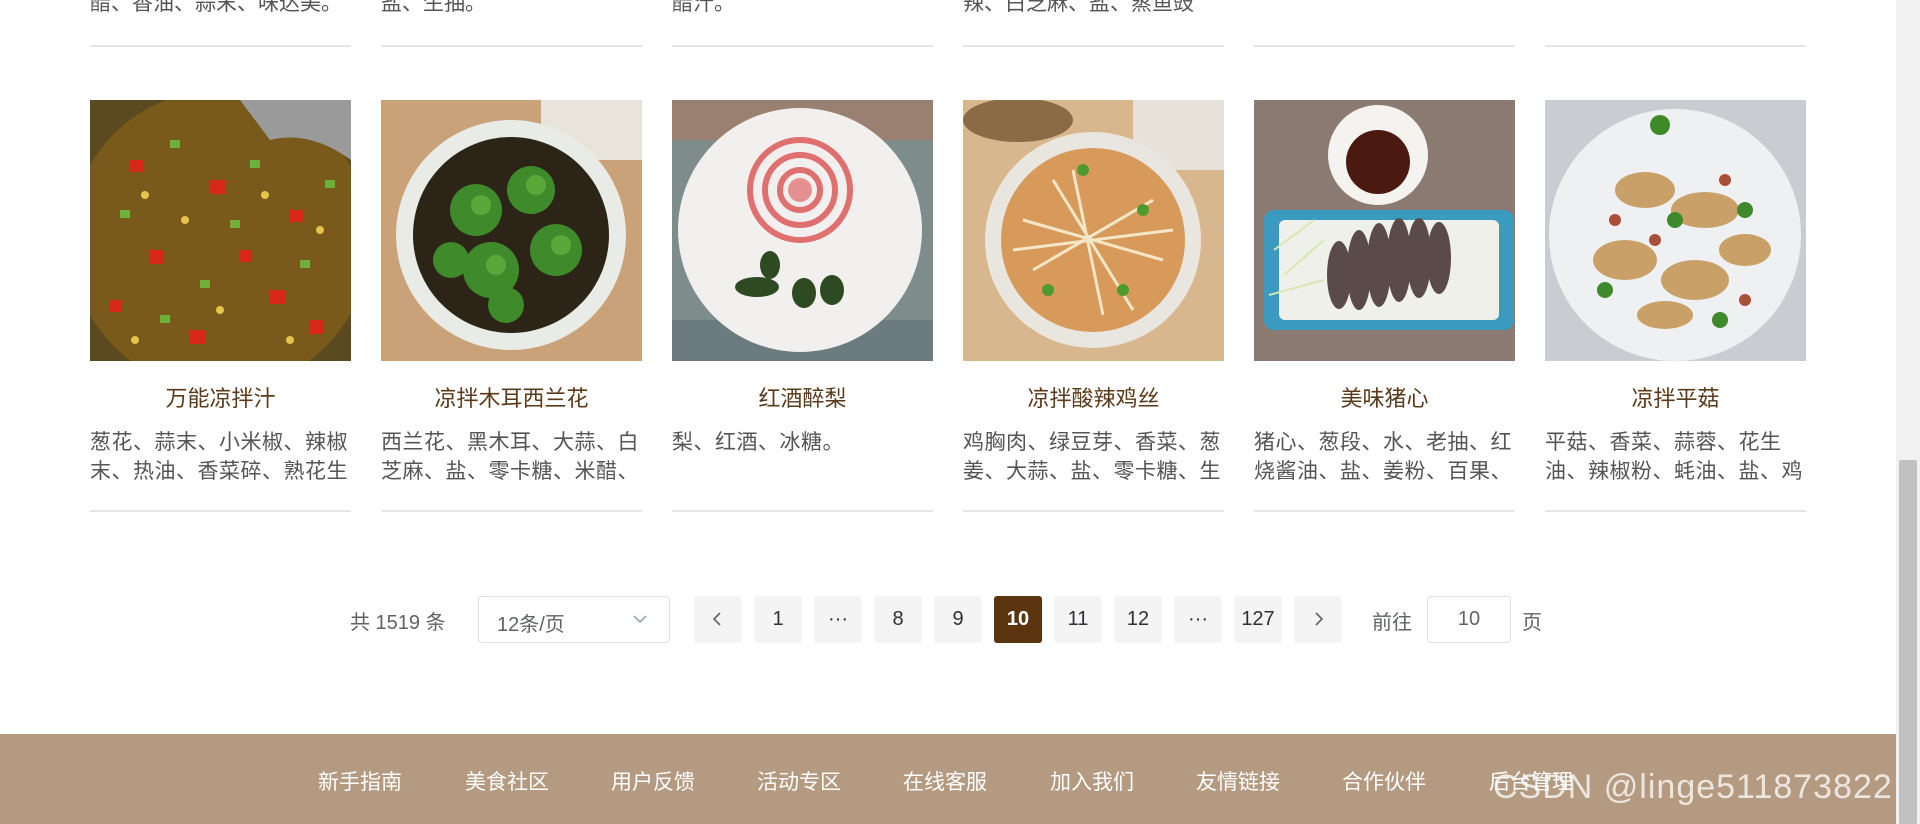  I want to click on recipe-title: 红酒醉梨, so click(802, 399).